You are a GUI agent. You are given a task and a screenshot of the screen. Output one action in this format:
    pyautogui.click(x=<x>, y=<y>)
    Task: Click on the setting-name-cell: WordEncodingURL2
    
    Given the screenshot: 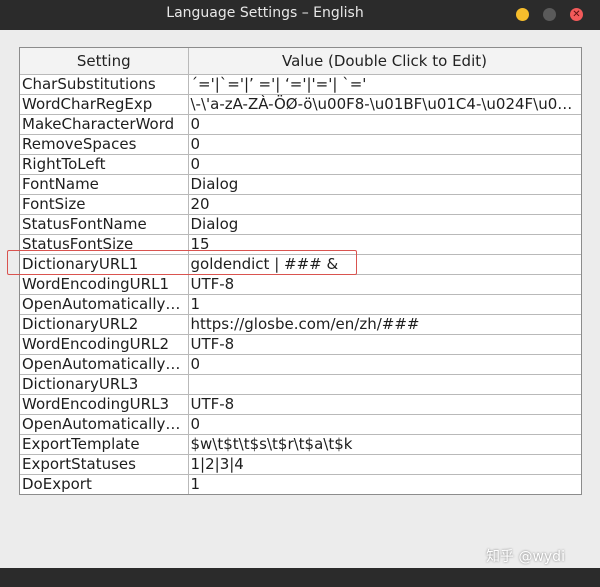 What is the action you would take?
    pyautogui.click(x=104, y=344)
    